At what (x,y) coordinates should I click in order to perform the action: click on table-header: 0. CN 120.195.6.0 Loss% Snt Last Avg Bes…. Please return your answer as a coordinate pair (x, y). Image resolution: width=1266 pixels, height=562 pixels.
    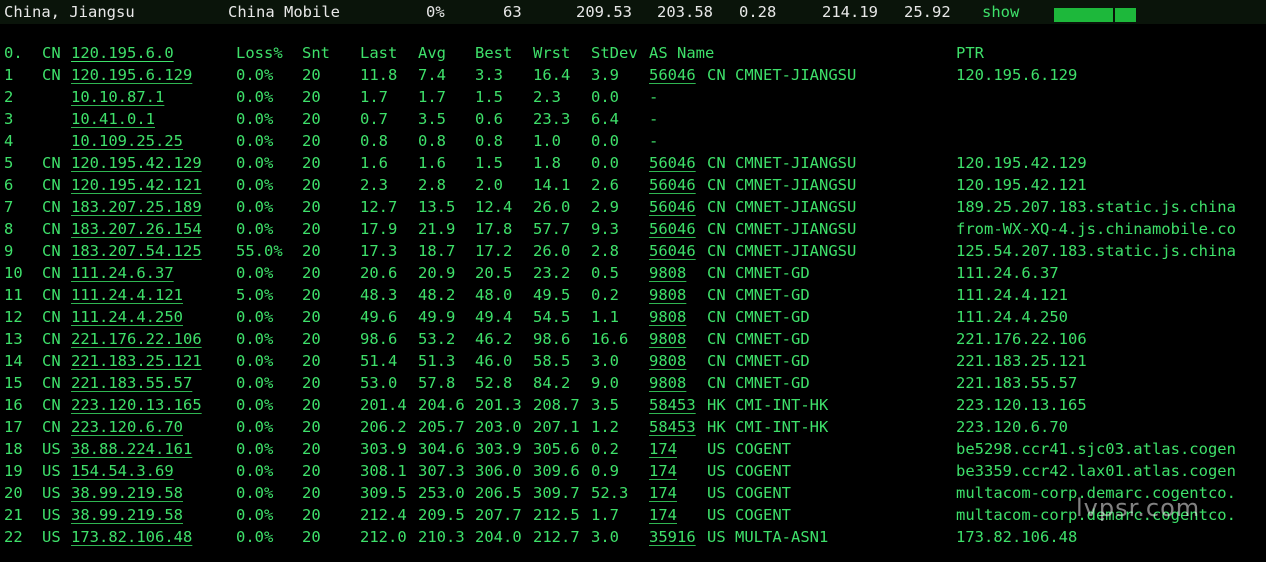
    Looking at the image, I should click on (633, 53).